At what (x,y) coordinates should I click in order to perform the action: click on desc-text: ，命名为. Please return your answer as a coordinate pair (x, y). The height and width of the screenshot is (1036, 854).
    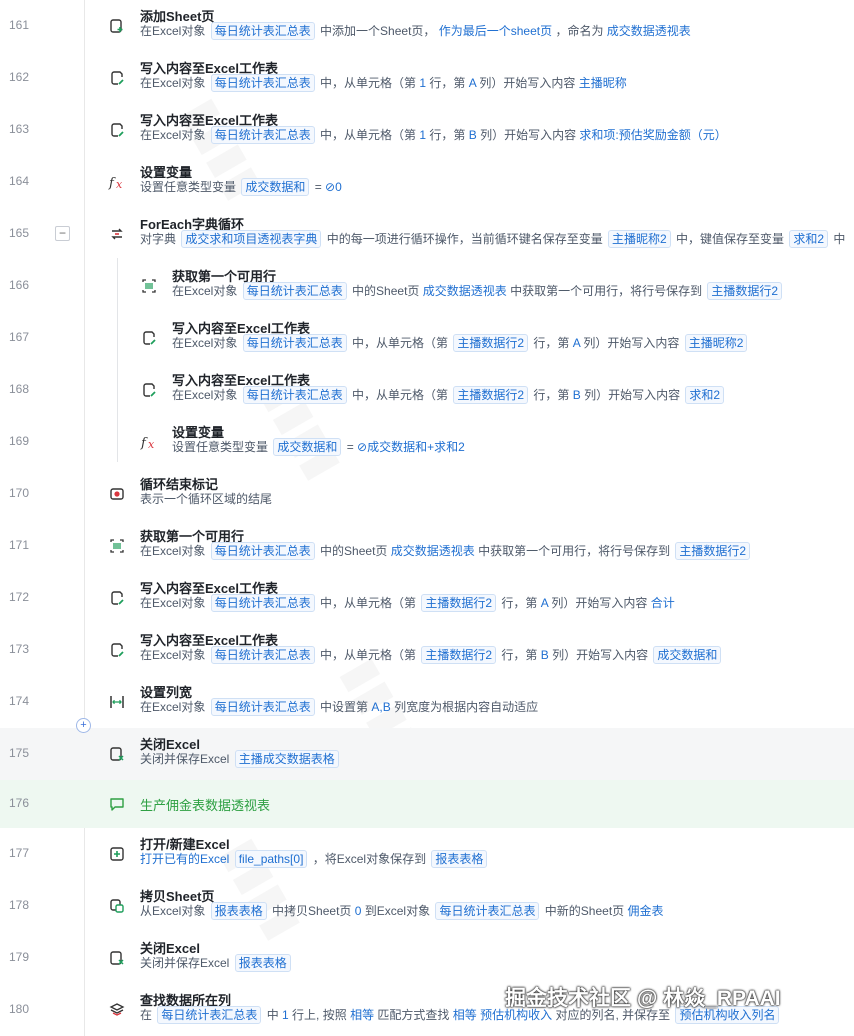
    Looking at the image, I should click on (581, 31).